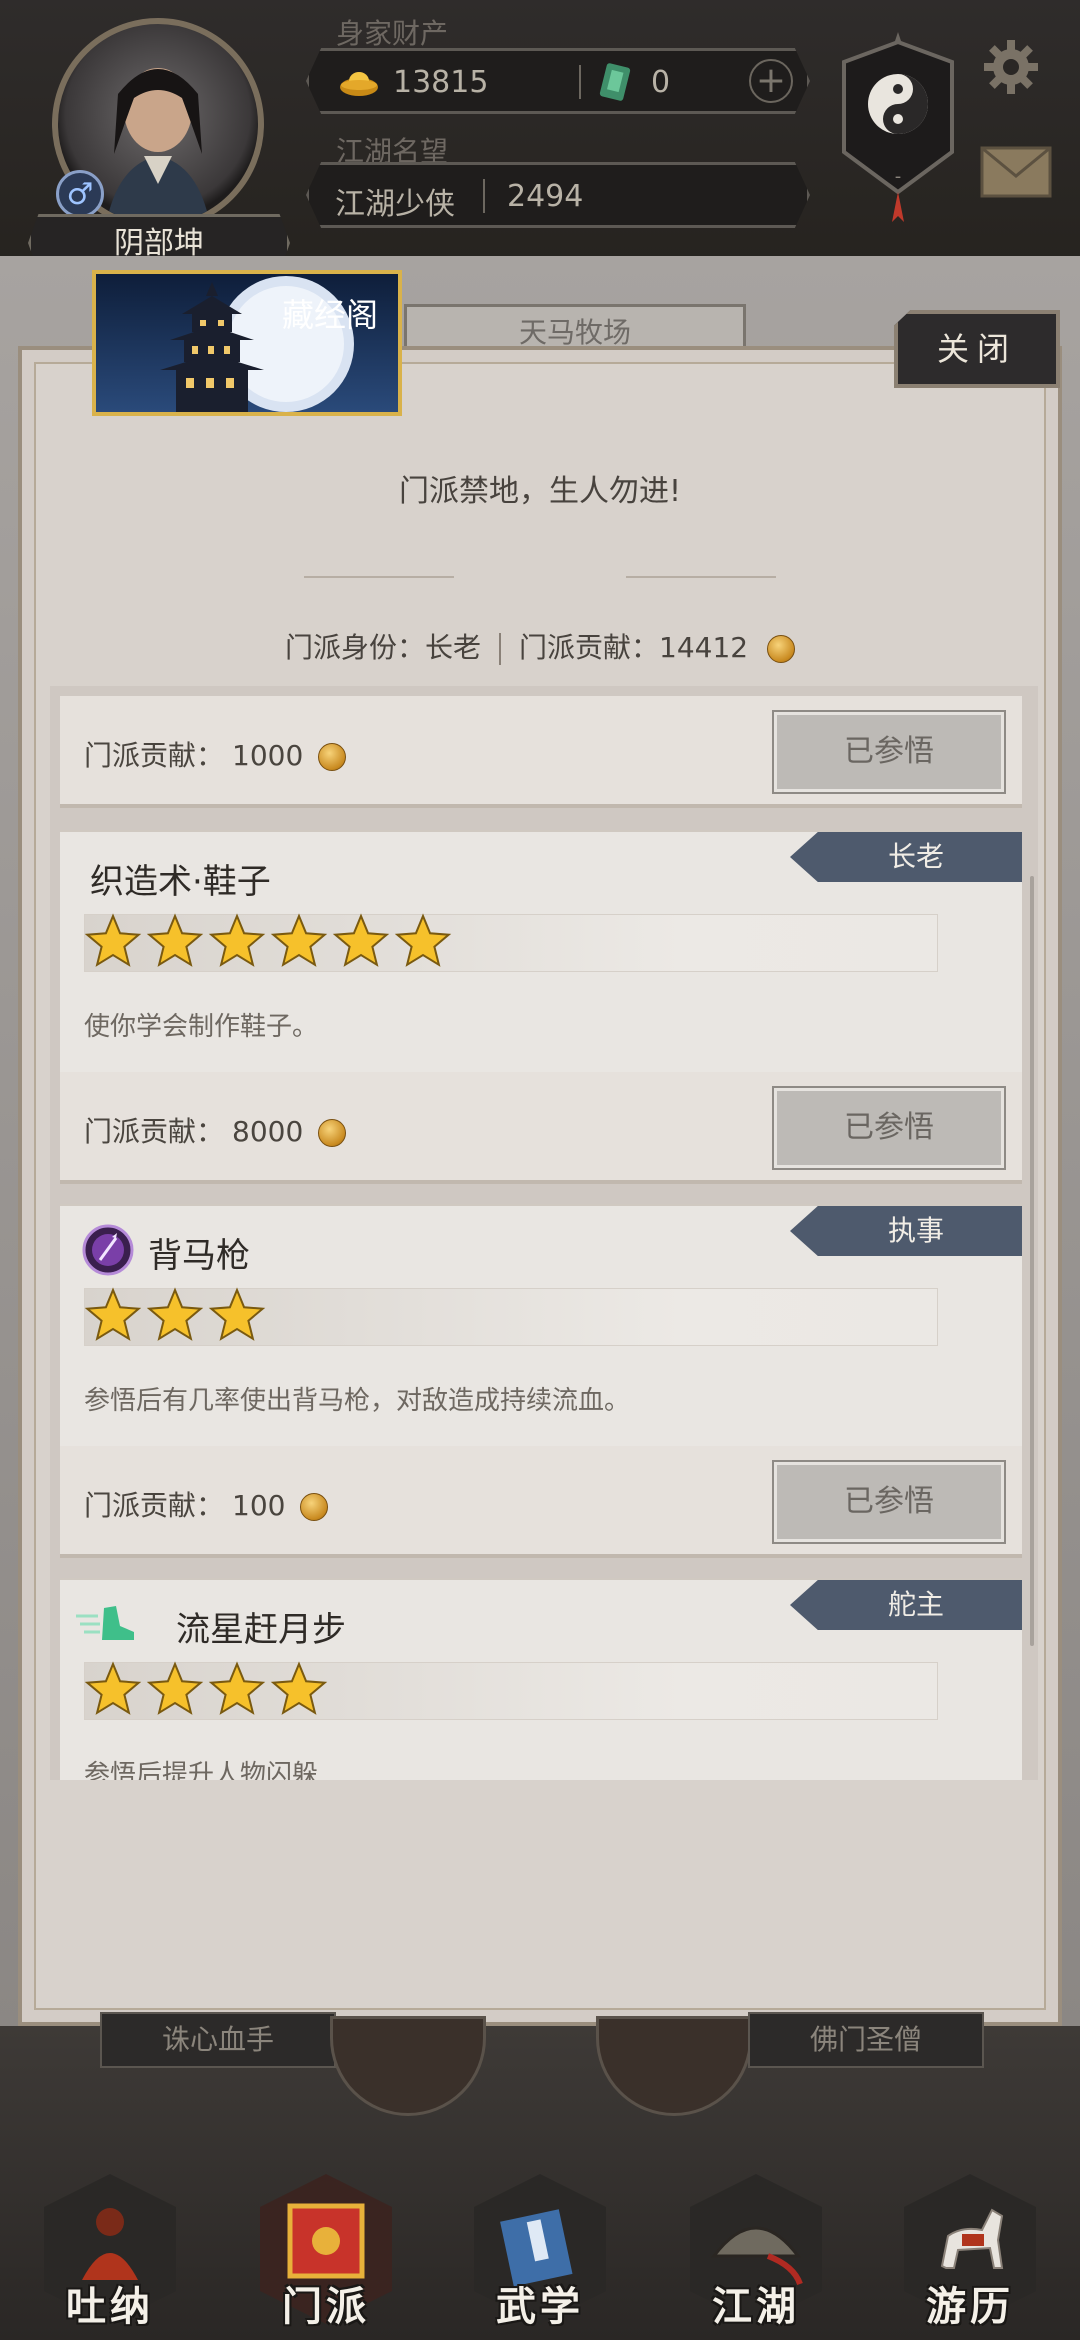 The height and width of the screenshot is (2340, 1080). I want to click on nav-wuxue: 武学, so click(540, 2248).